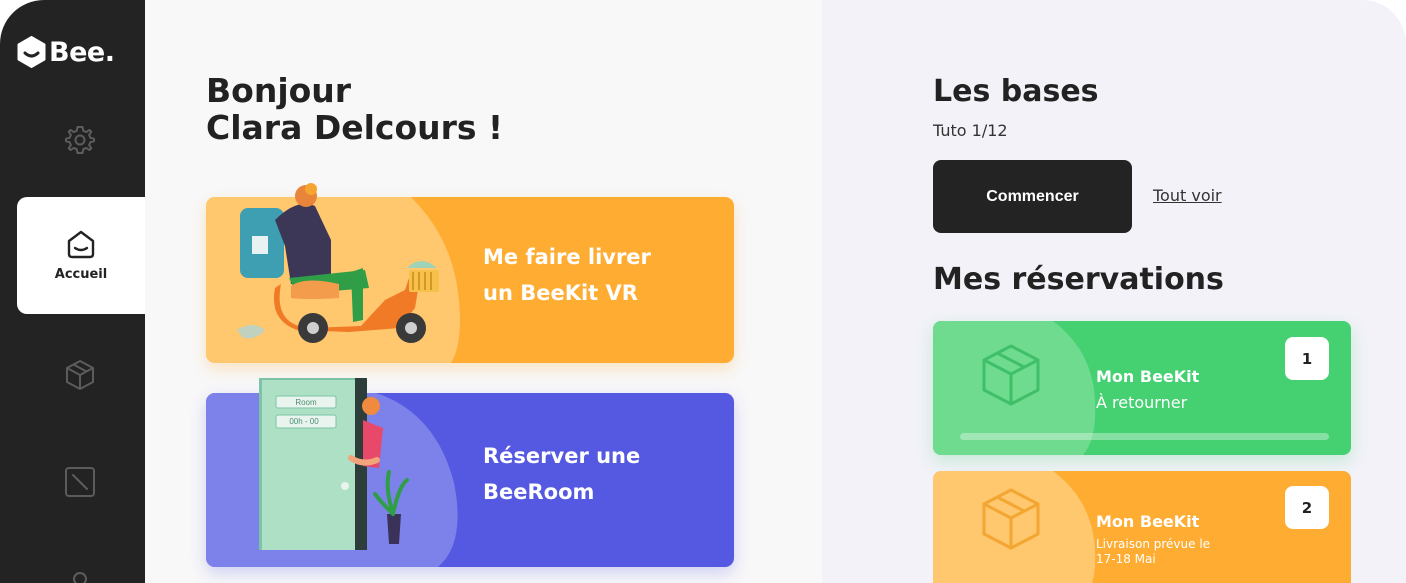 The height and width of the screenshot is (583, 1406). What do you see at coordinates (562, 474) in the screenshot?
I see `room-card-title: Réserver une BeeRoom` at bounding box center [562, 474].